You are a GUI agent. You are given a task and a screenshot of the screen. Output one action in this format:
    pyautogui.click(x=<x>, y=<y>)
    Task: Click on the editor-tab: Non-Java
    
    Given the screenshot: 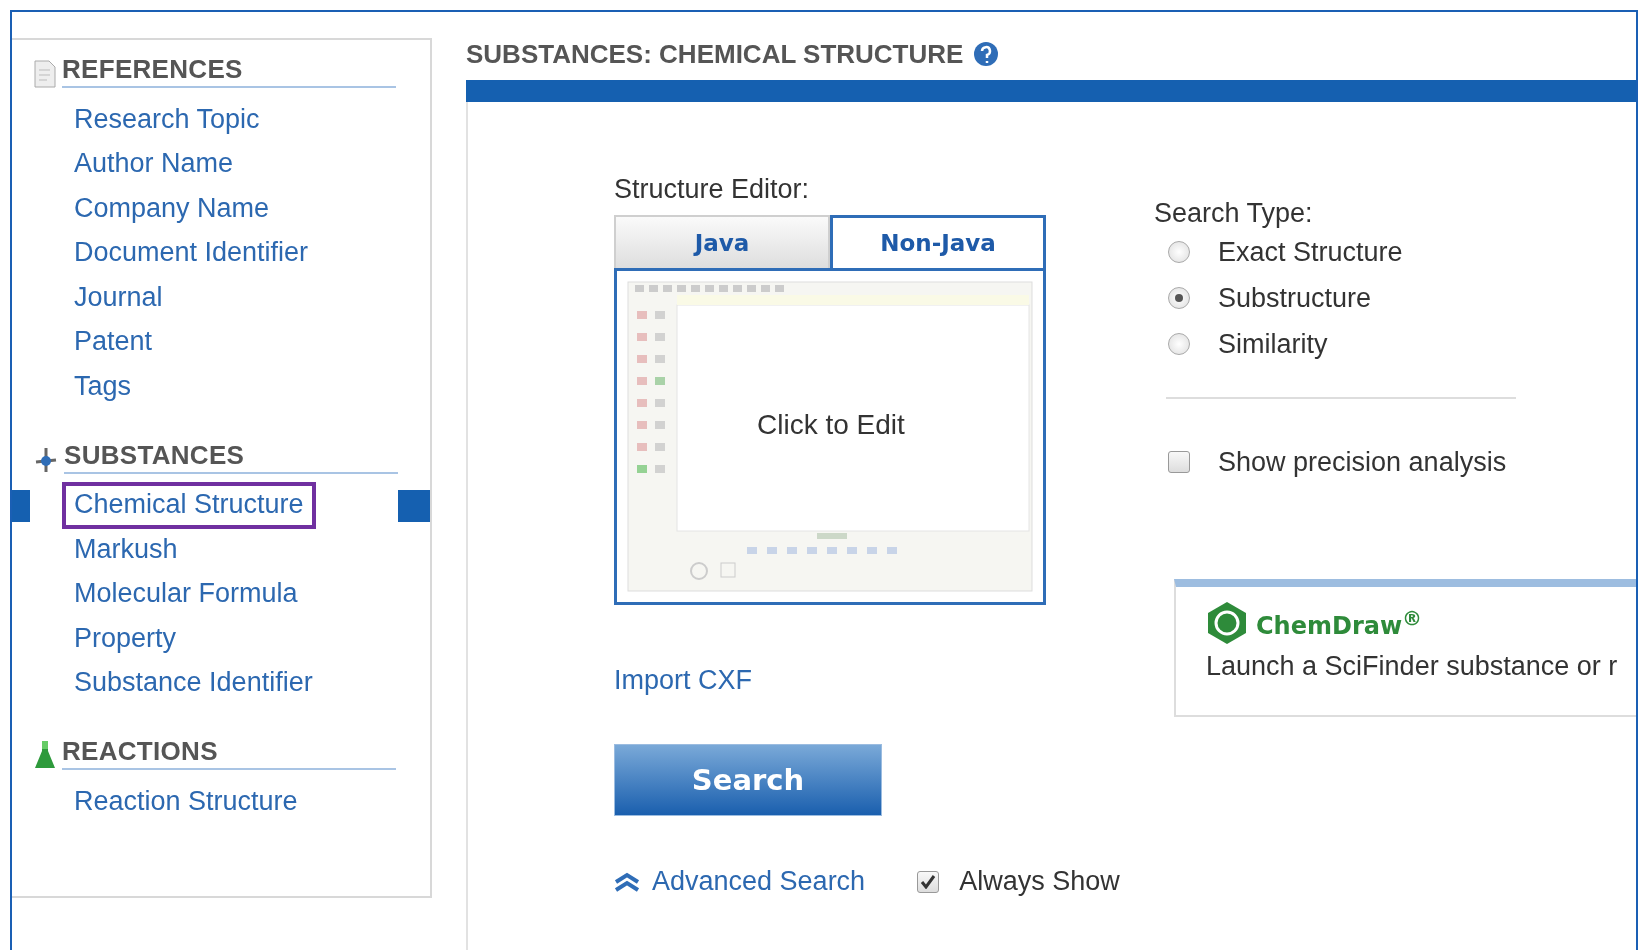 What is the action you would take?
    pyautogui.click(x=938, y=241)
    